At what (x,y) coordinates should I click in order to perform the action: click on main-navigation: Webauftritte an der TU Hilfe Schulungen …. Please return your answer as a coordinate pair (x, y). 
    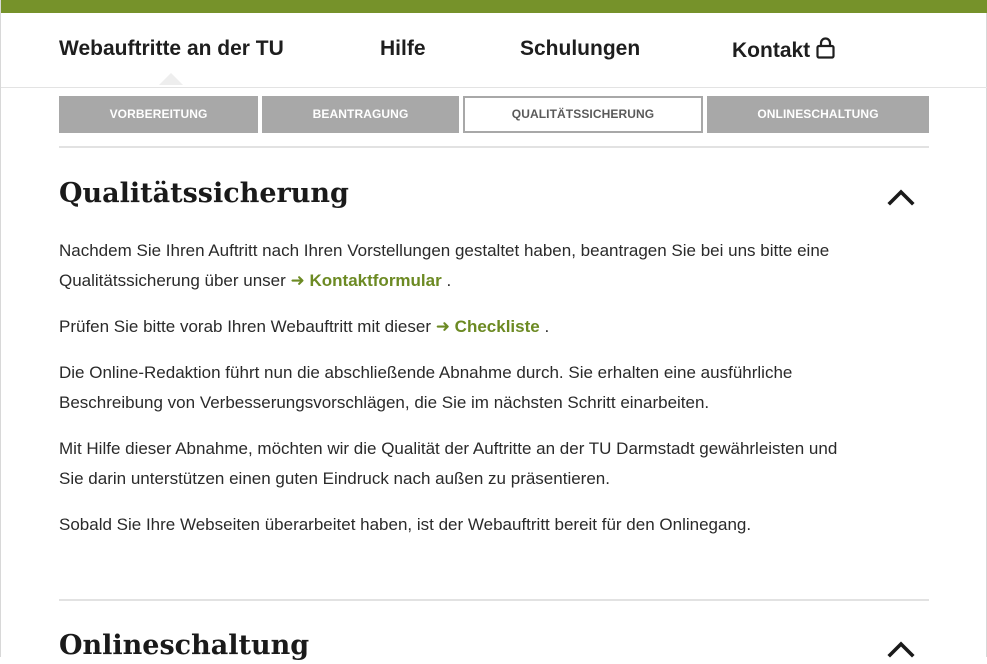
    Looking at the image, I should click on (494, 50).